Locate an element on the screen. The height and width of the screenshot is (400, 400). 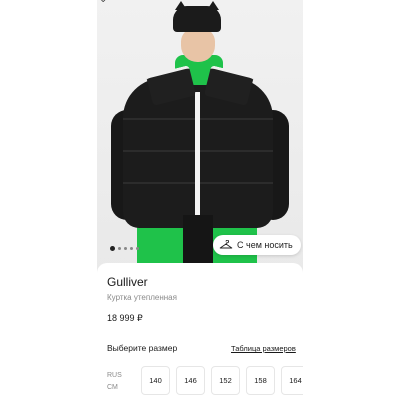
size-option: 152 is located at coordinates (225, 380).